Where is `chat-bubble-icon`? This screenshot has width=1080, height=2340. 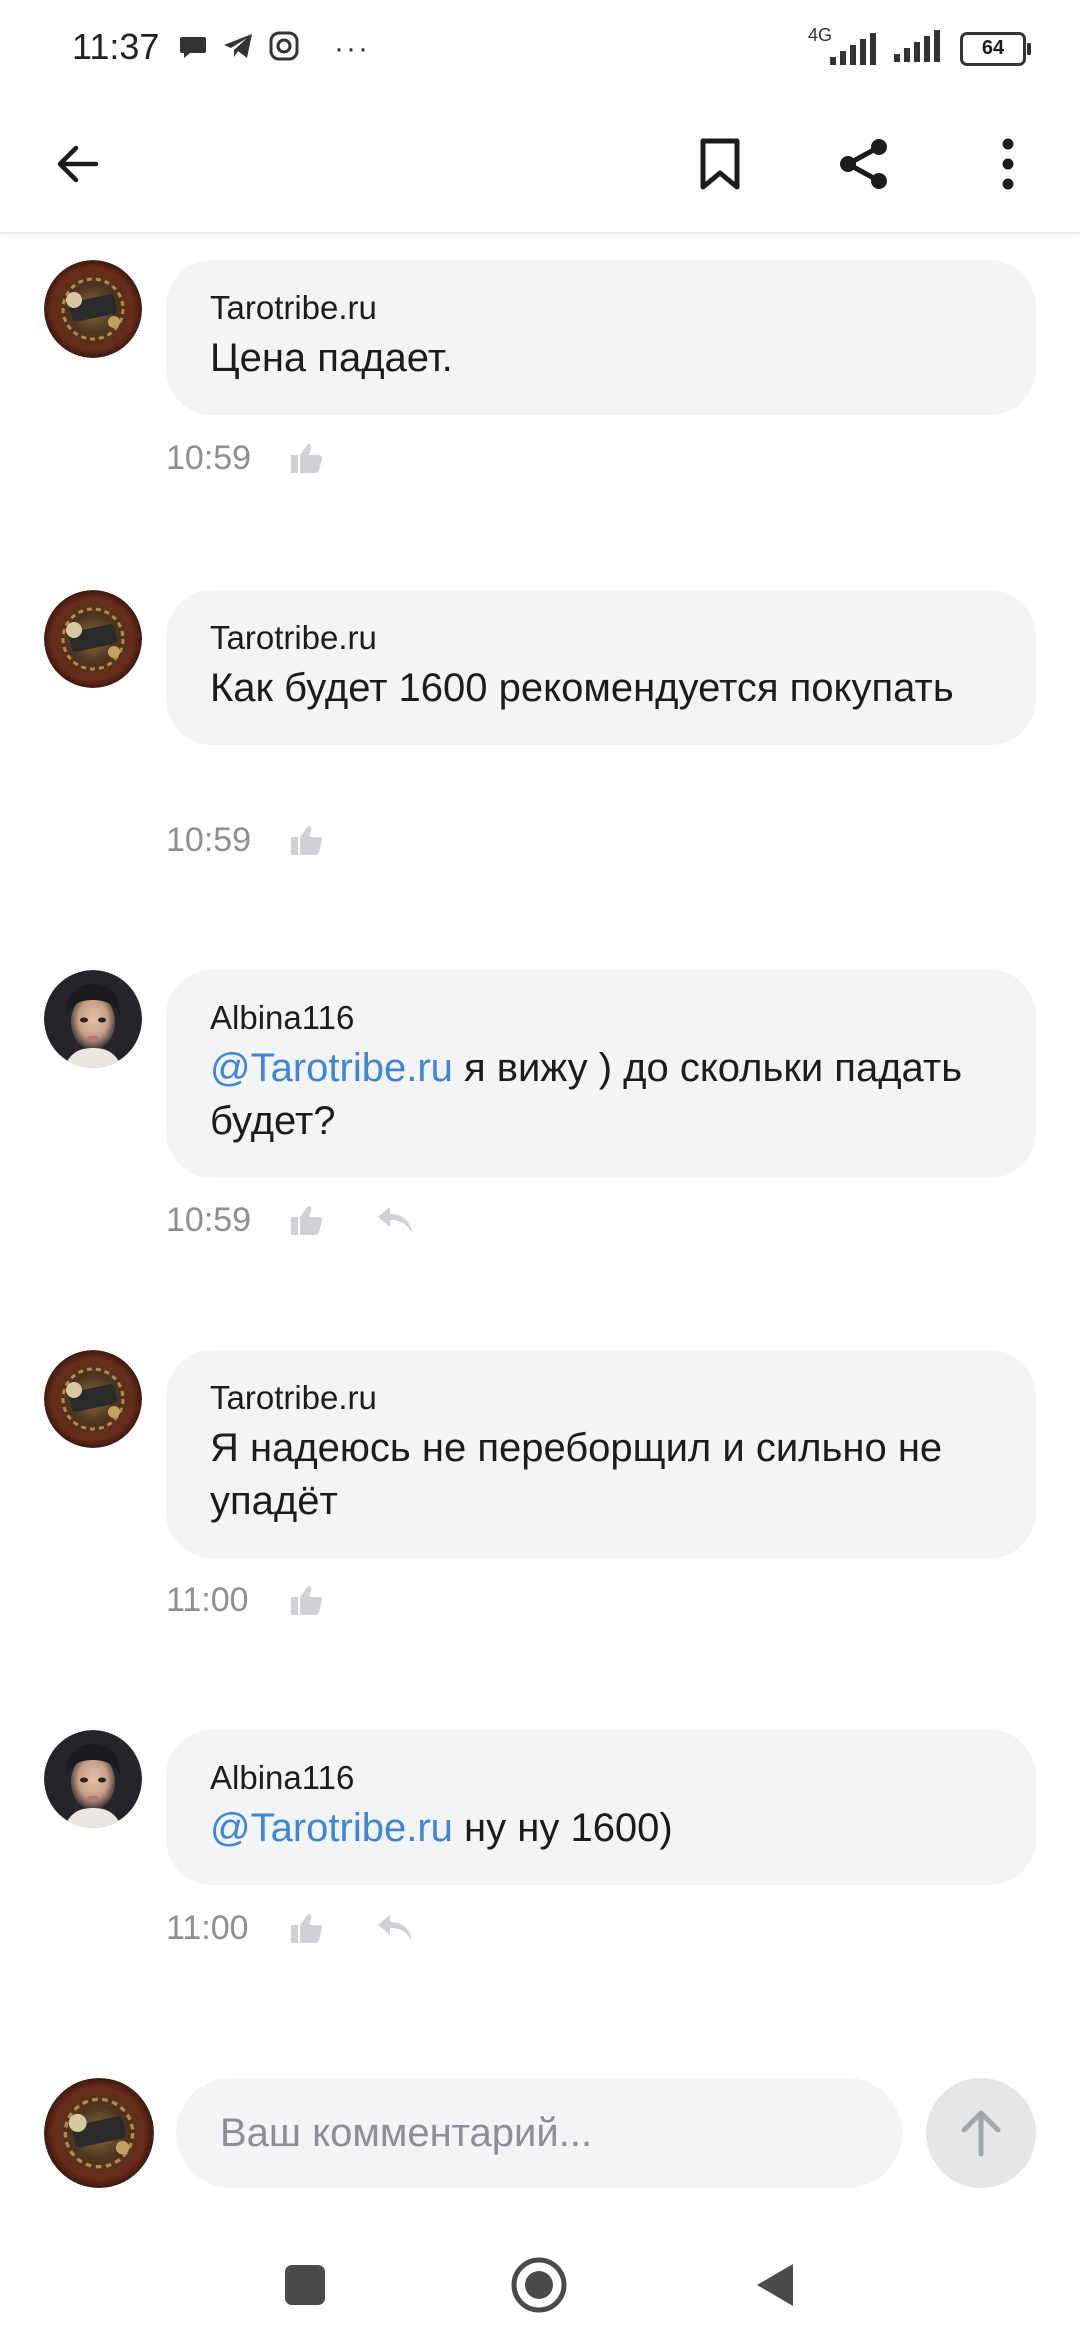
chat-bubble-icon is located at coordinates (193, 48).